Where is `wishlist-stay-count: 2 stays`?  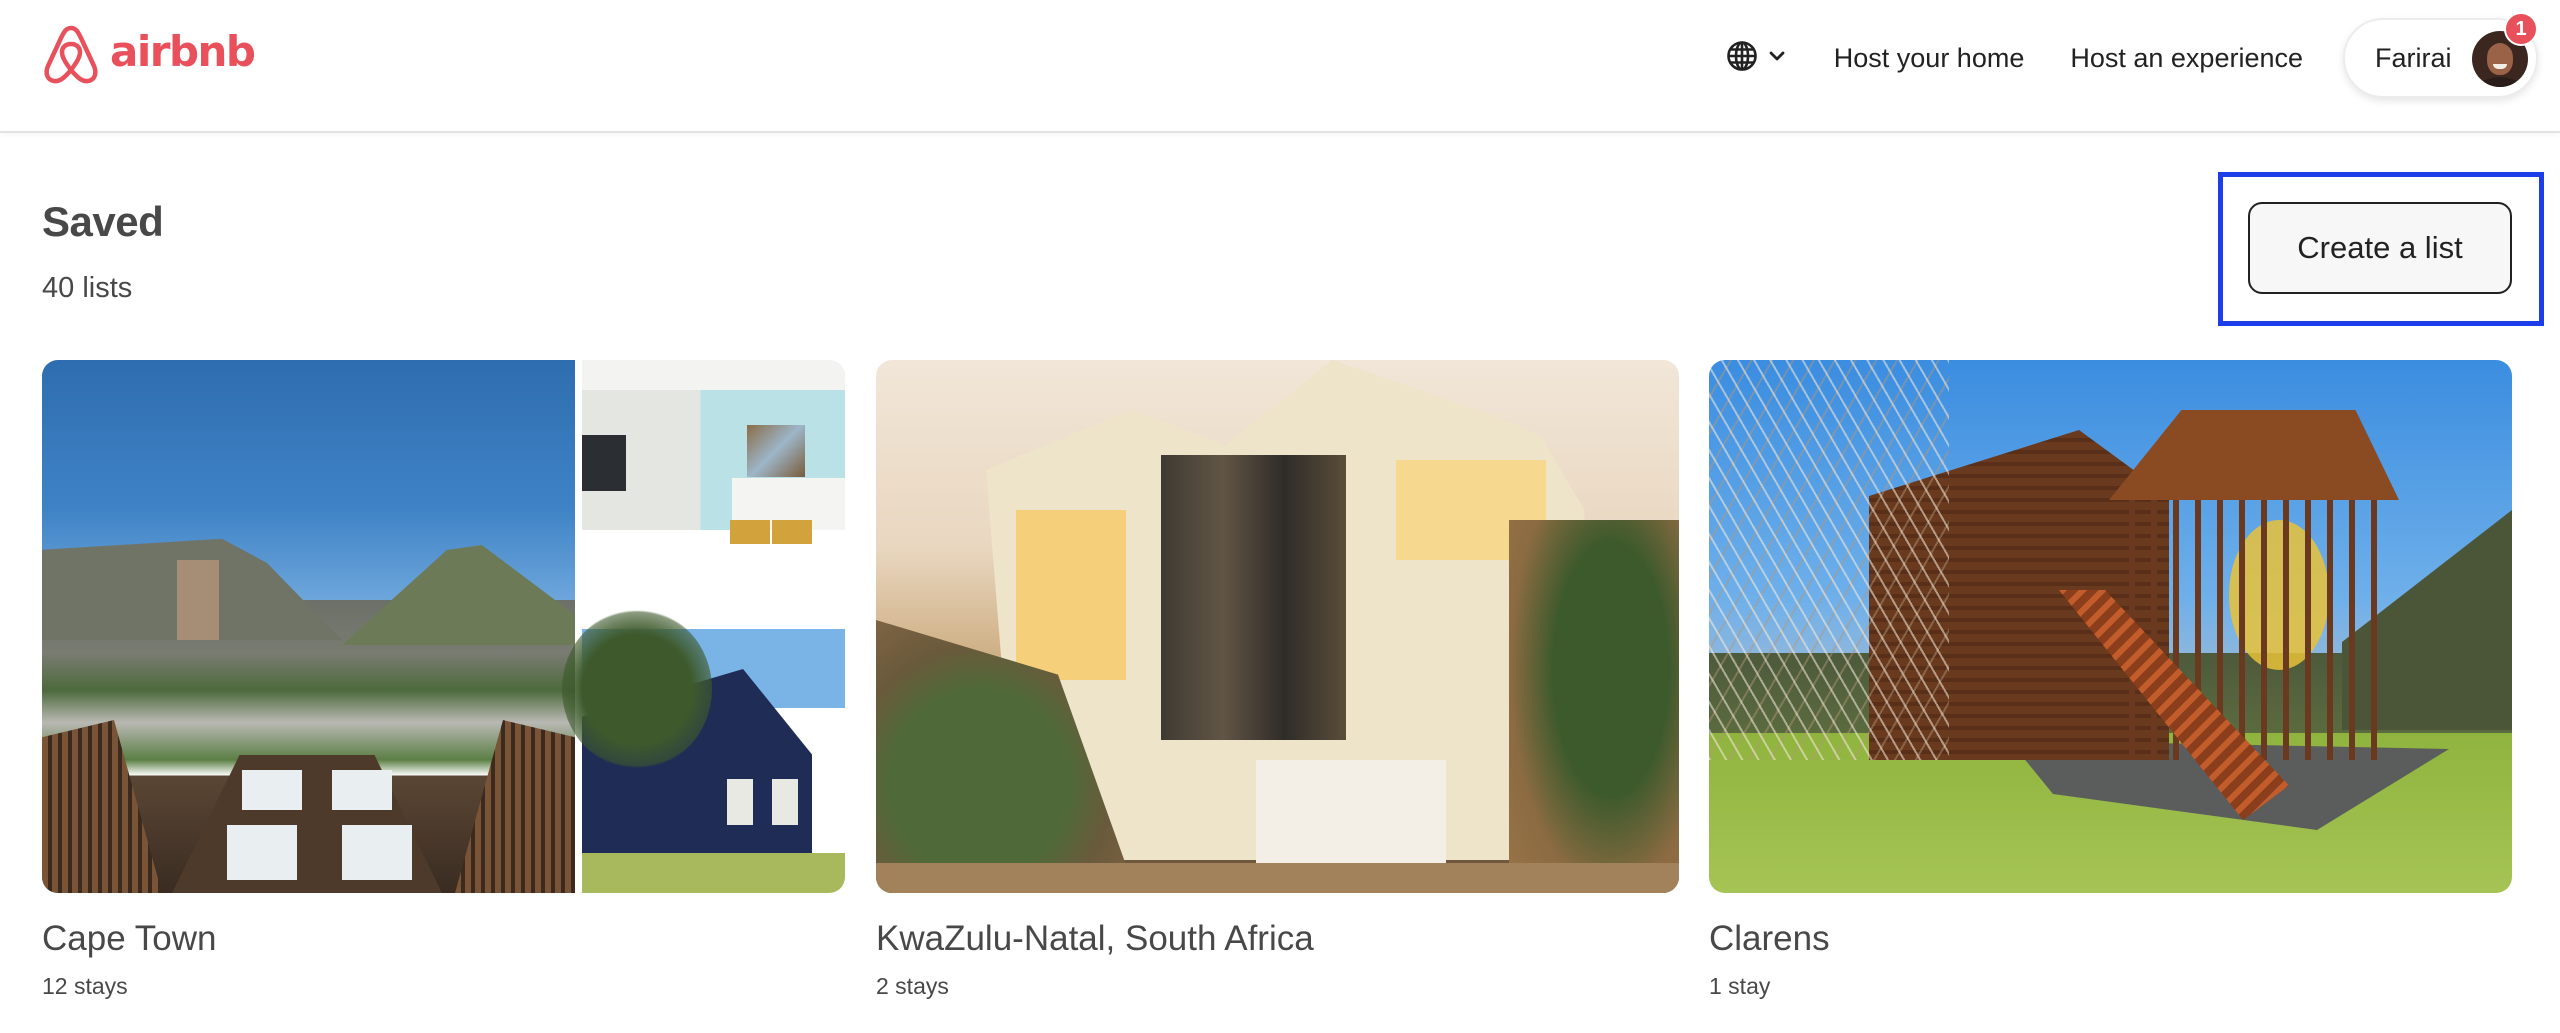 wishlist-stay-count: 2 stays is located at coordinates (912, 986).